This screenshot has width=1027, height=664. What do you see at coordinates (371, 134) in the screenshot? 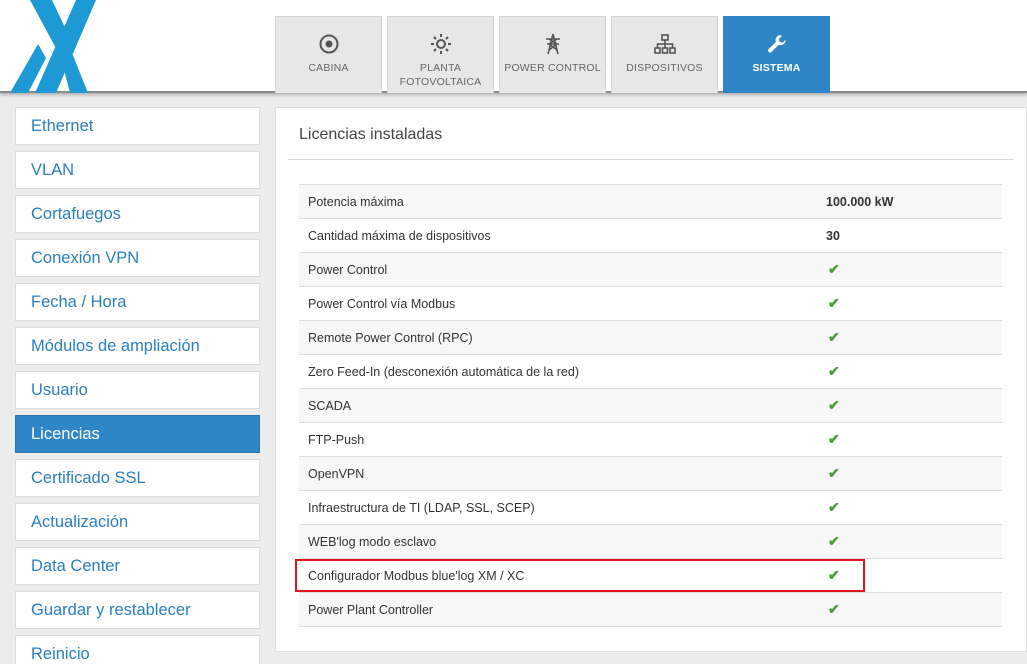
I see `page-title: Licencias instaladas` at bounding box center [371, 134].